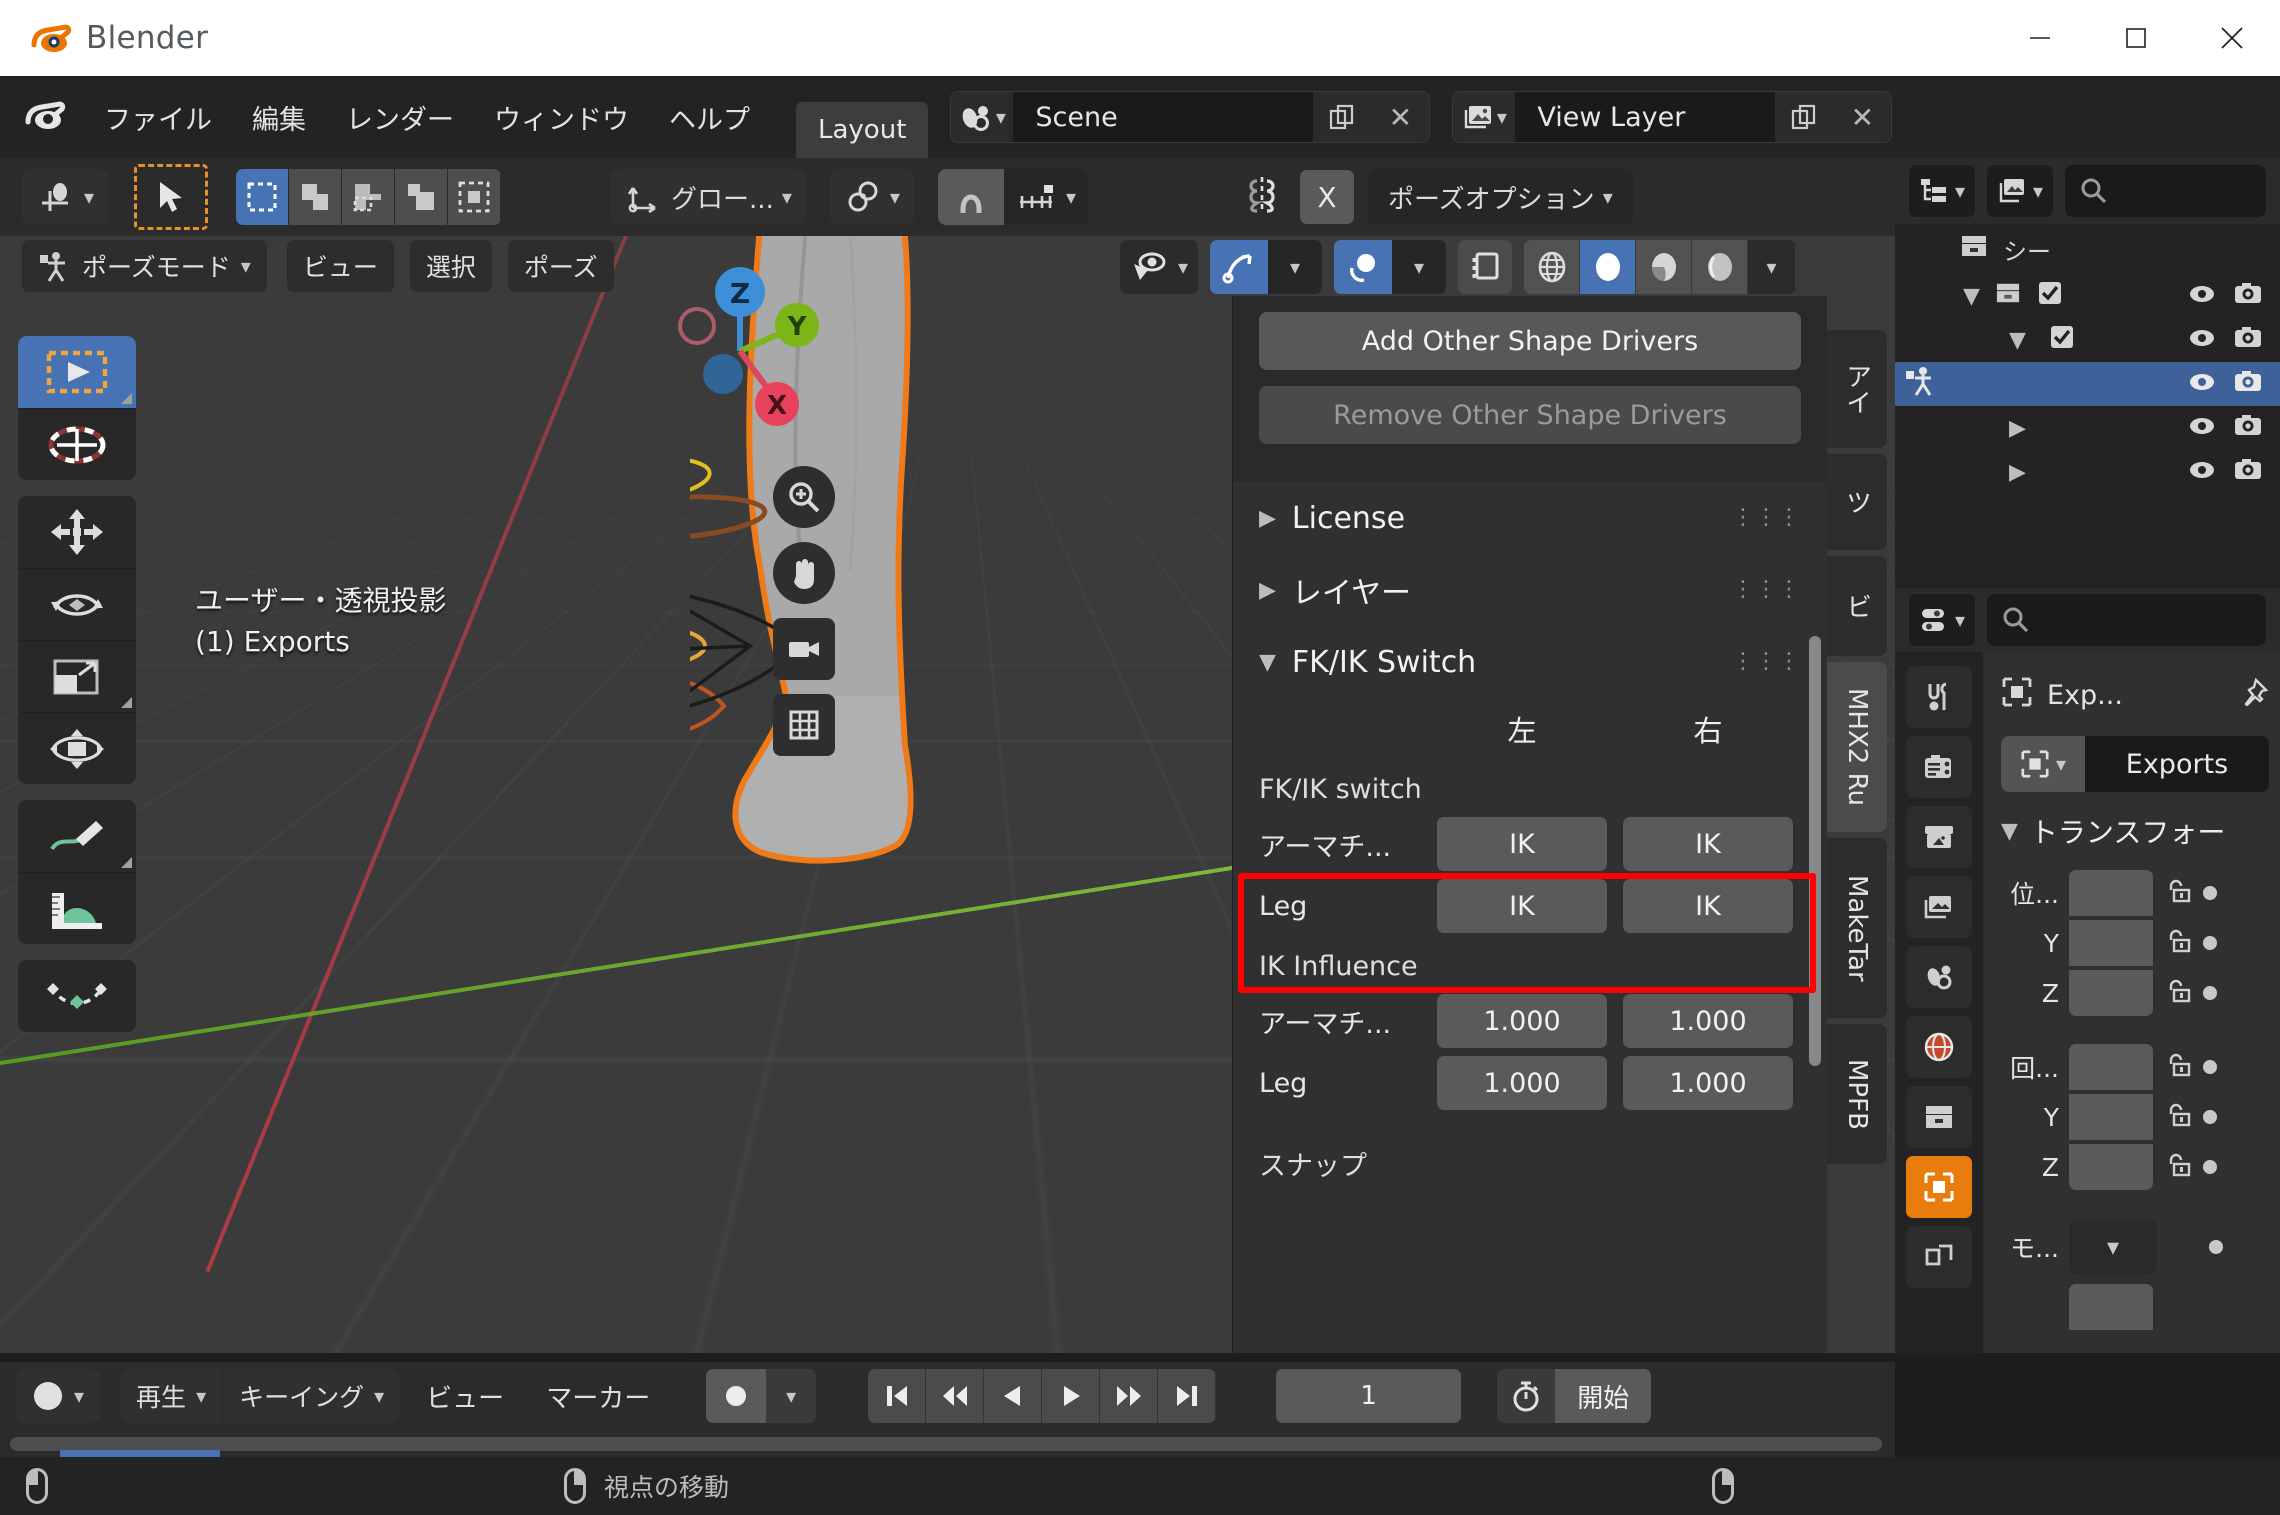 Image resolution: width=2280 pixels, height=1515 pixels. What do you see at coordinates (1522, 1021) in the screenshot?
I see `influence-armature-left-value: 1.000` at bounding box center [1522, 1021].